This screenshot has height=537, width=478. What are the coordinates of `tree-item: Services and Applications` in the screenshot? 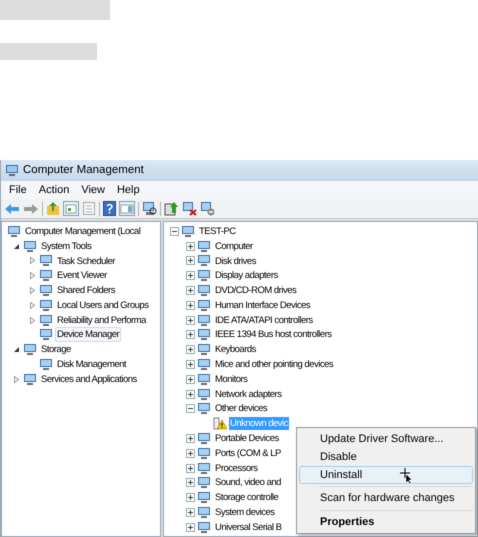 It's located at (89, 379).